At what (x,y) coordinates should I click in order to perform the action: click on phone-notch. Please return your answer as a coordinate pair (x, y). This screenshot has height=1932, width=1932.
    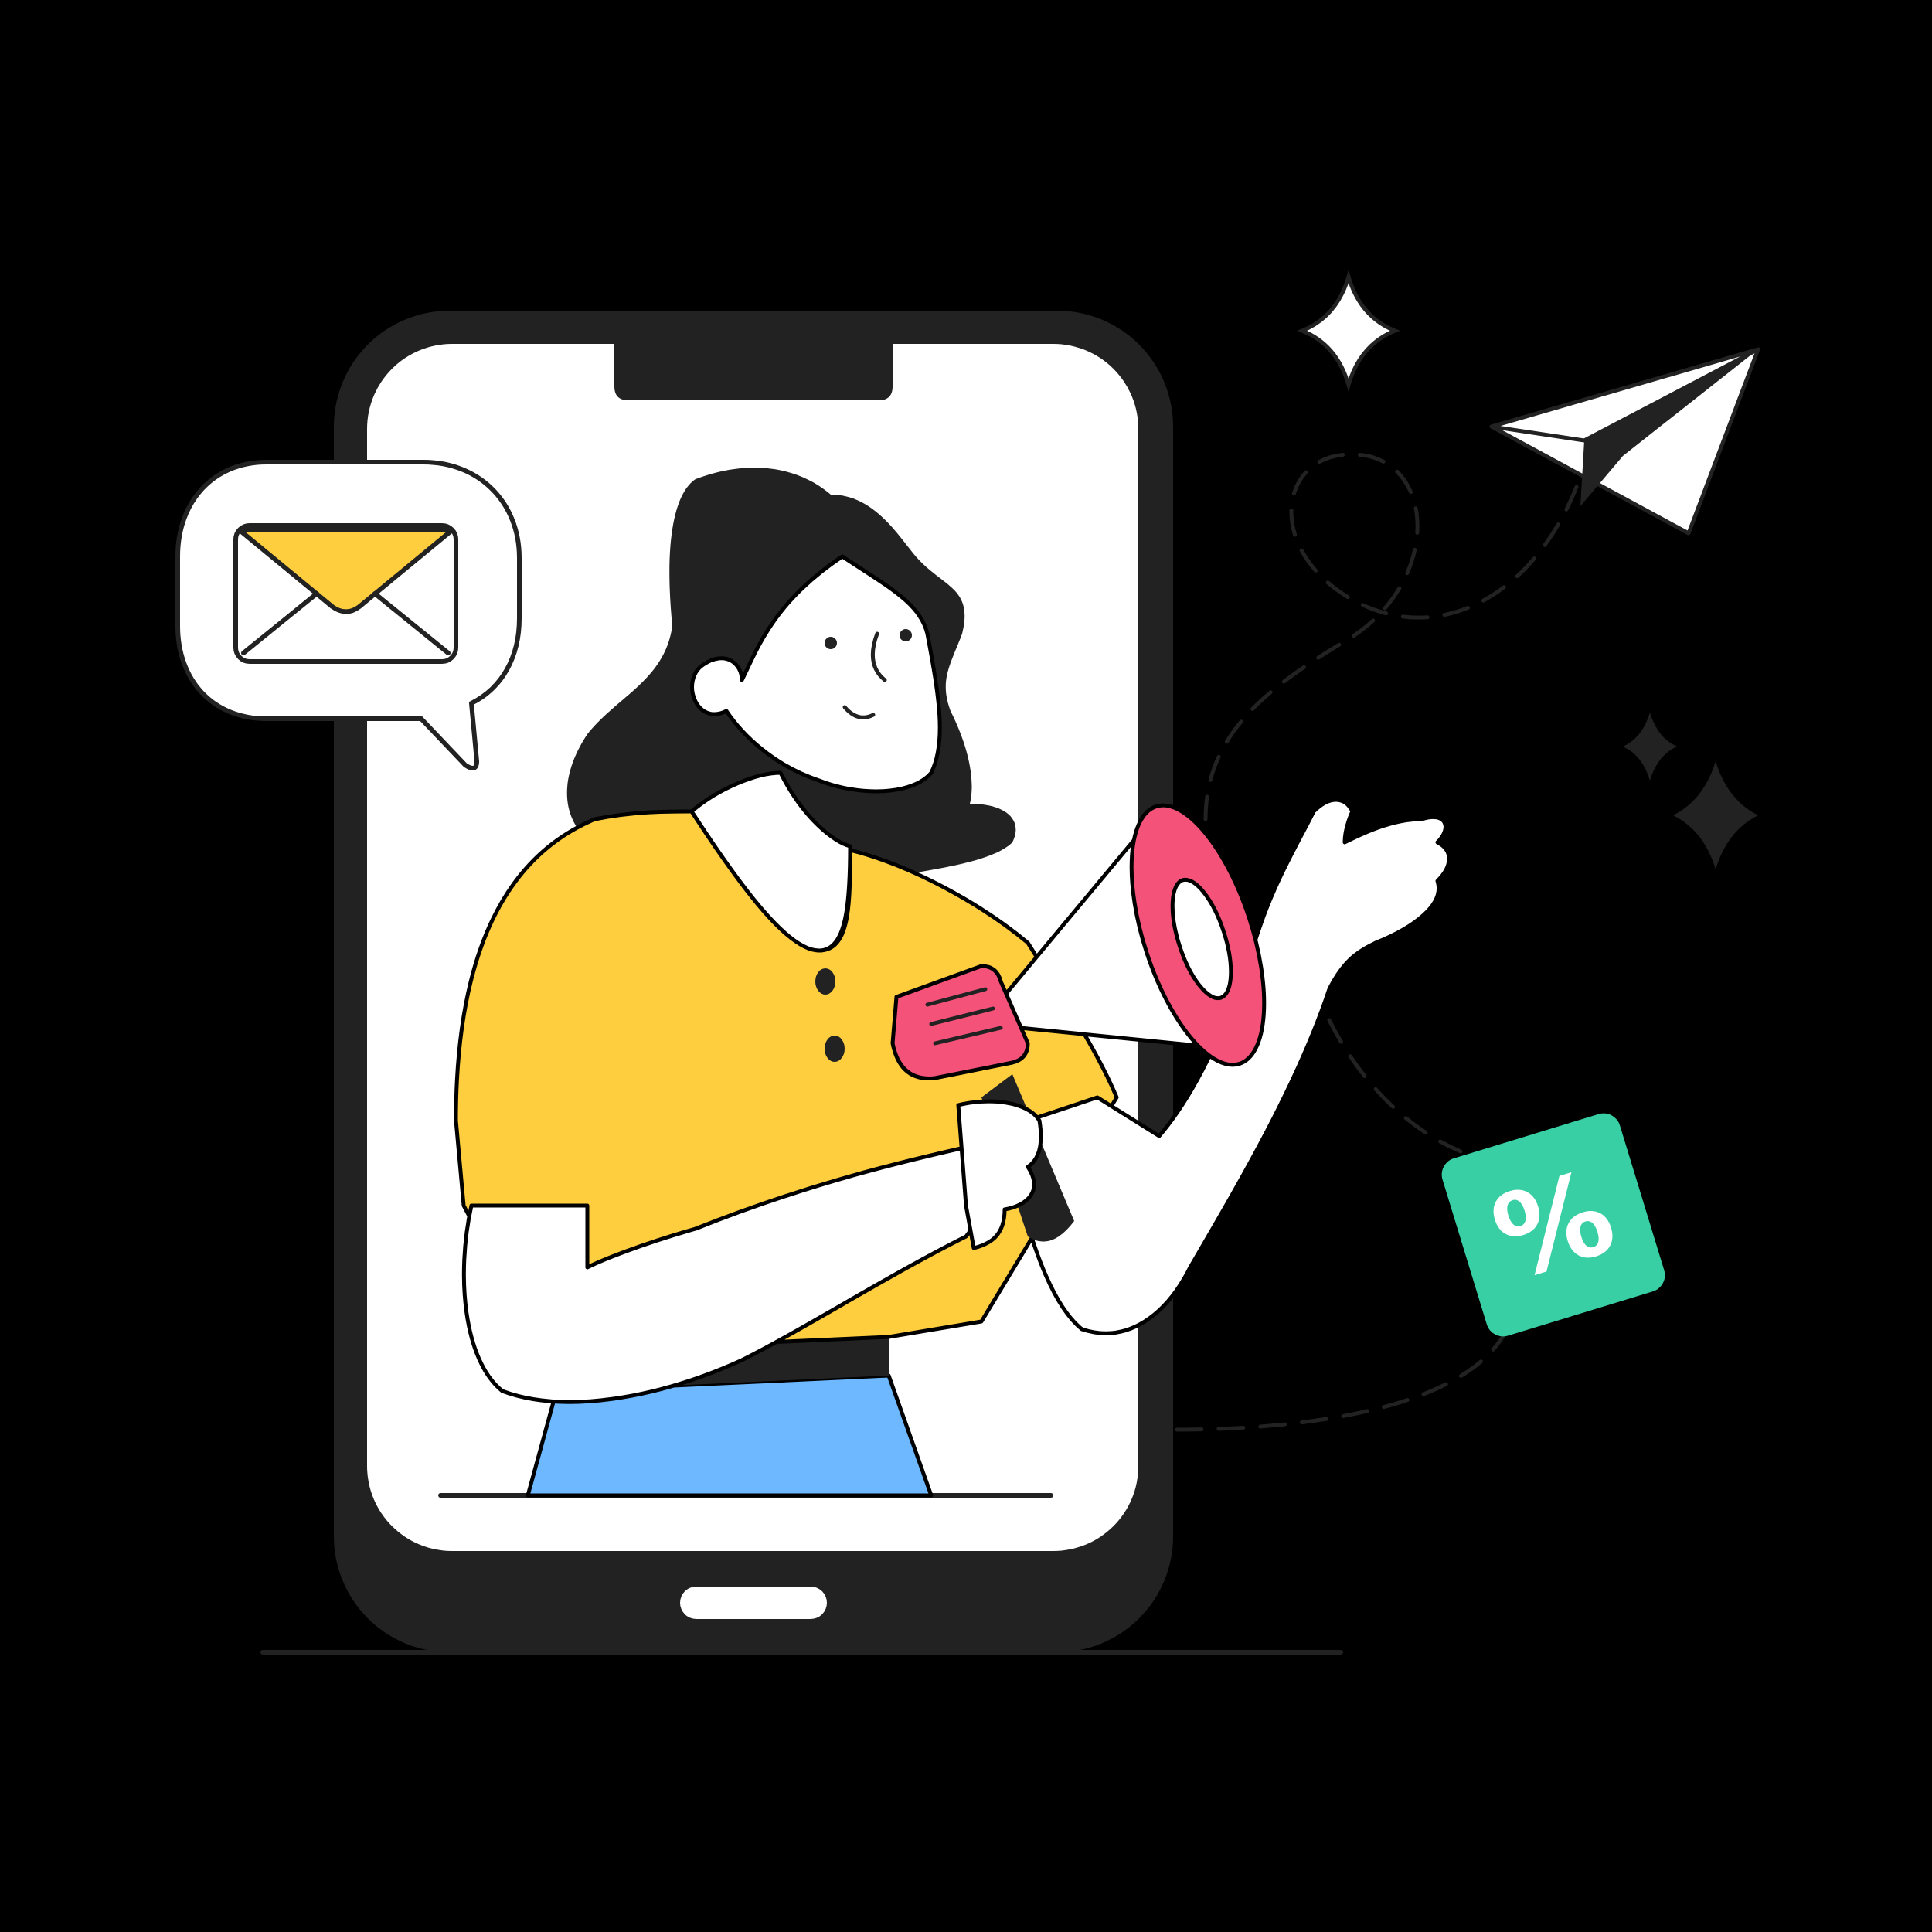
    Looking at the image, I should click on (753, 372).